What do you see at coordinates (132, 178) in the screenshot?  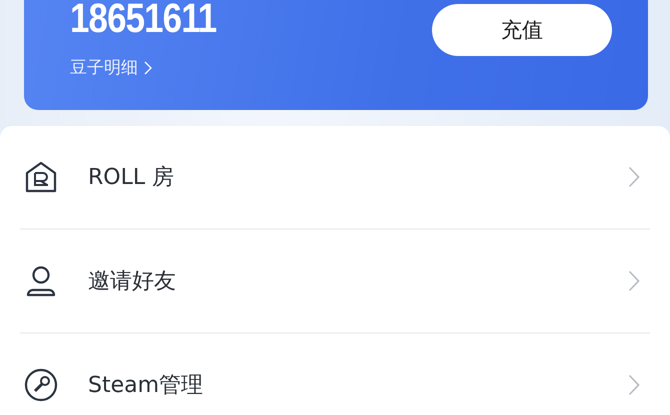 I see `menu-label: ROLL 房` at bounding box center [132, 178].